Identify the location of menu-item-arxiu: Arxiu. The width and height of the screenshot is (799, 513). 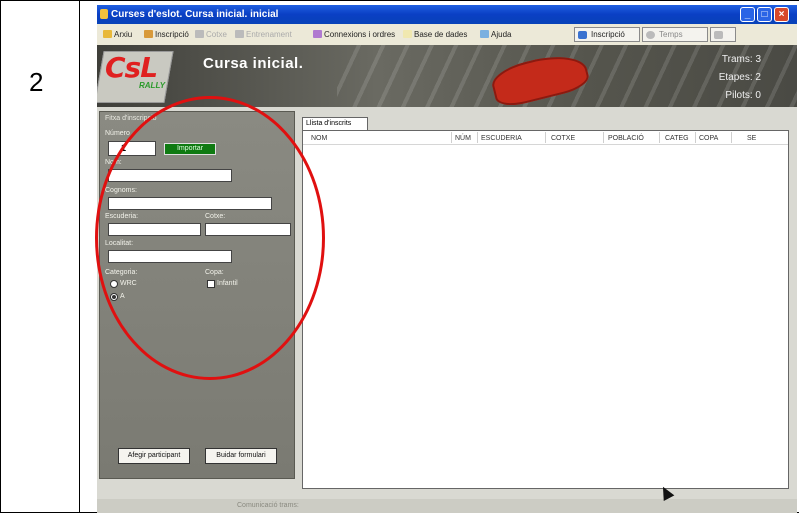
(117, 34).